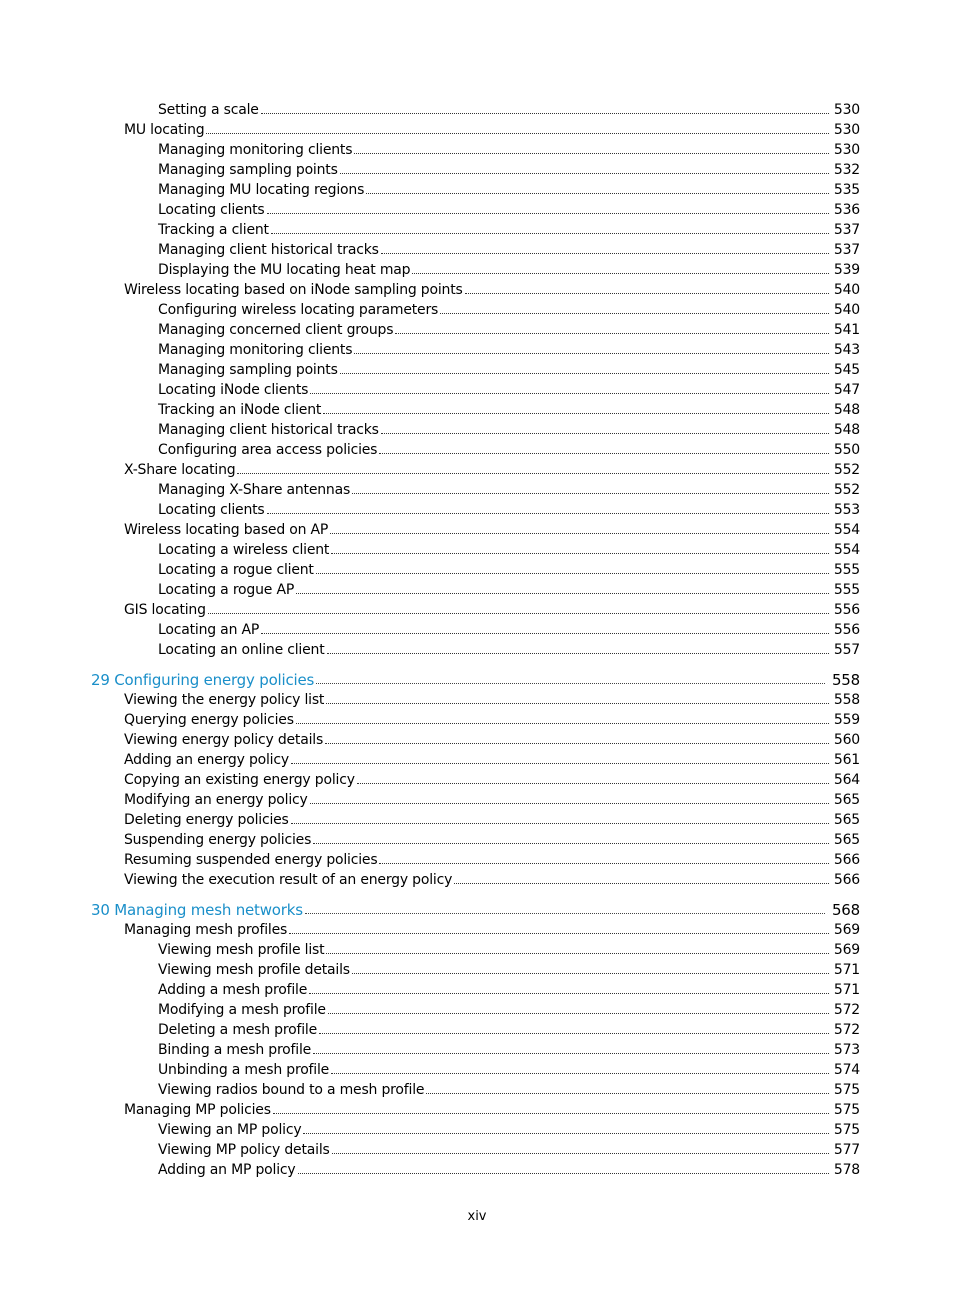 This screenshot has height=1296, width=954. What do you see at coordinates (210, 720) in the screenshot?
I see `toc-entry-title: Querying energy policies` at bounding box center [210, 720].